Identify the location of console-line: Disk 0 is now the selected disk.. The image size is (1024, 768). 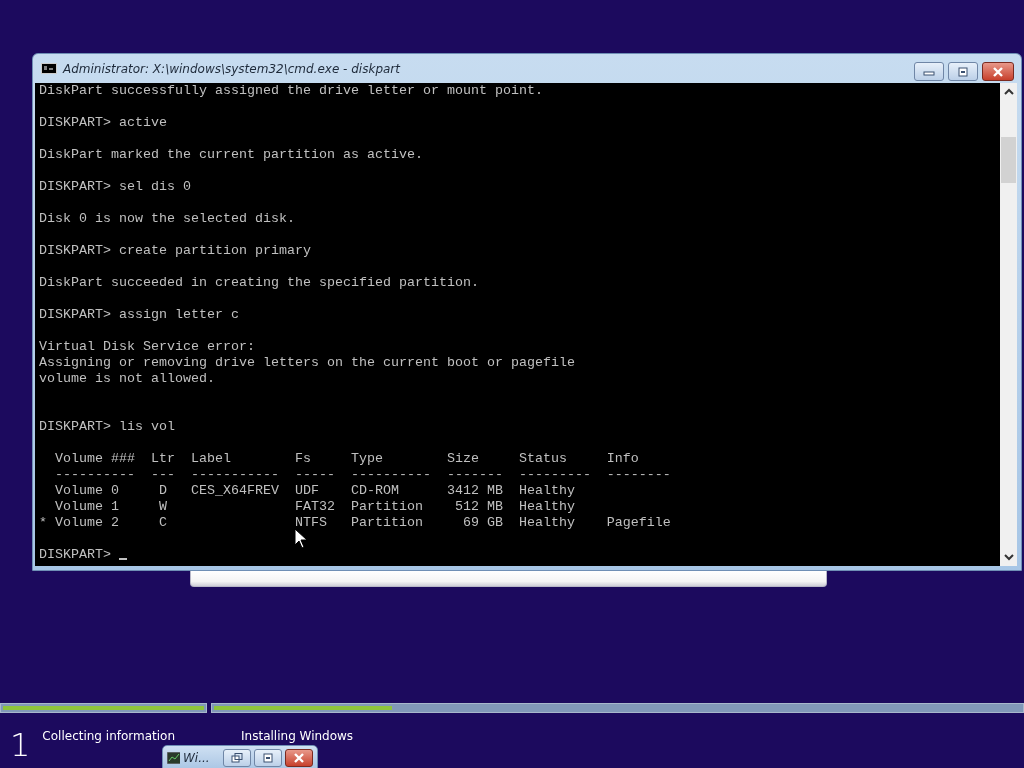
(167, 218).